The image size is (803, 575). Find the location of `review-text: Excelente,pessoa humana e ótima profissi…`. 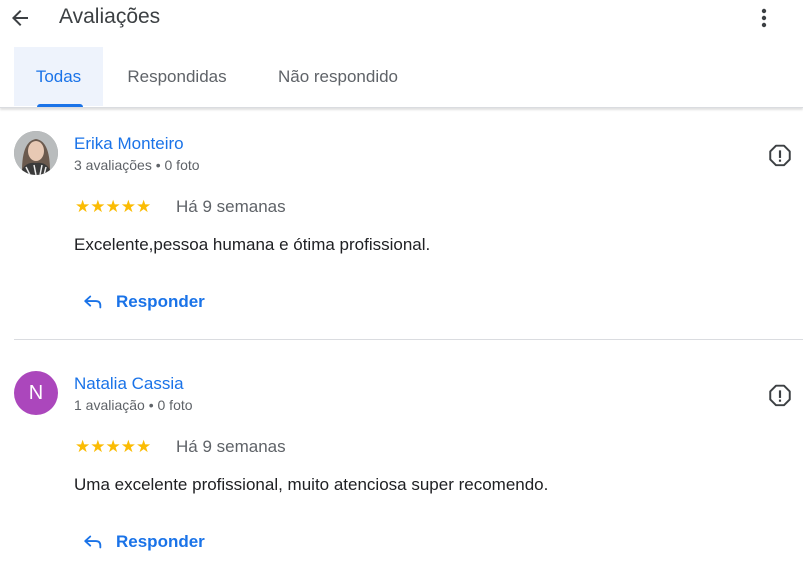

review-text: Excelente,pessoa humana e ótima profissi… is located at coordinates (252, 244).